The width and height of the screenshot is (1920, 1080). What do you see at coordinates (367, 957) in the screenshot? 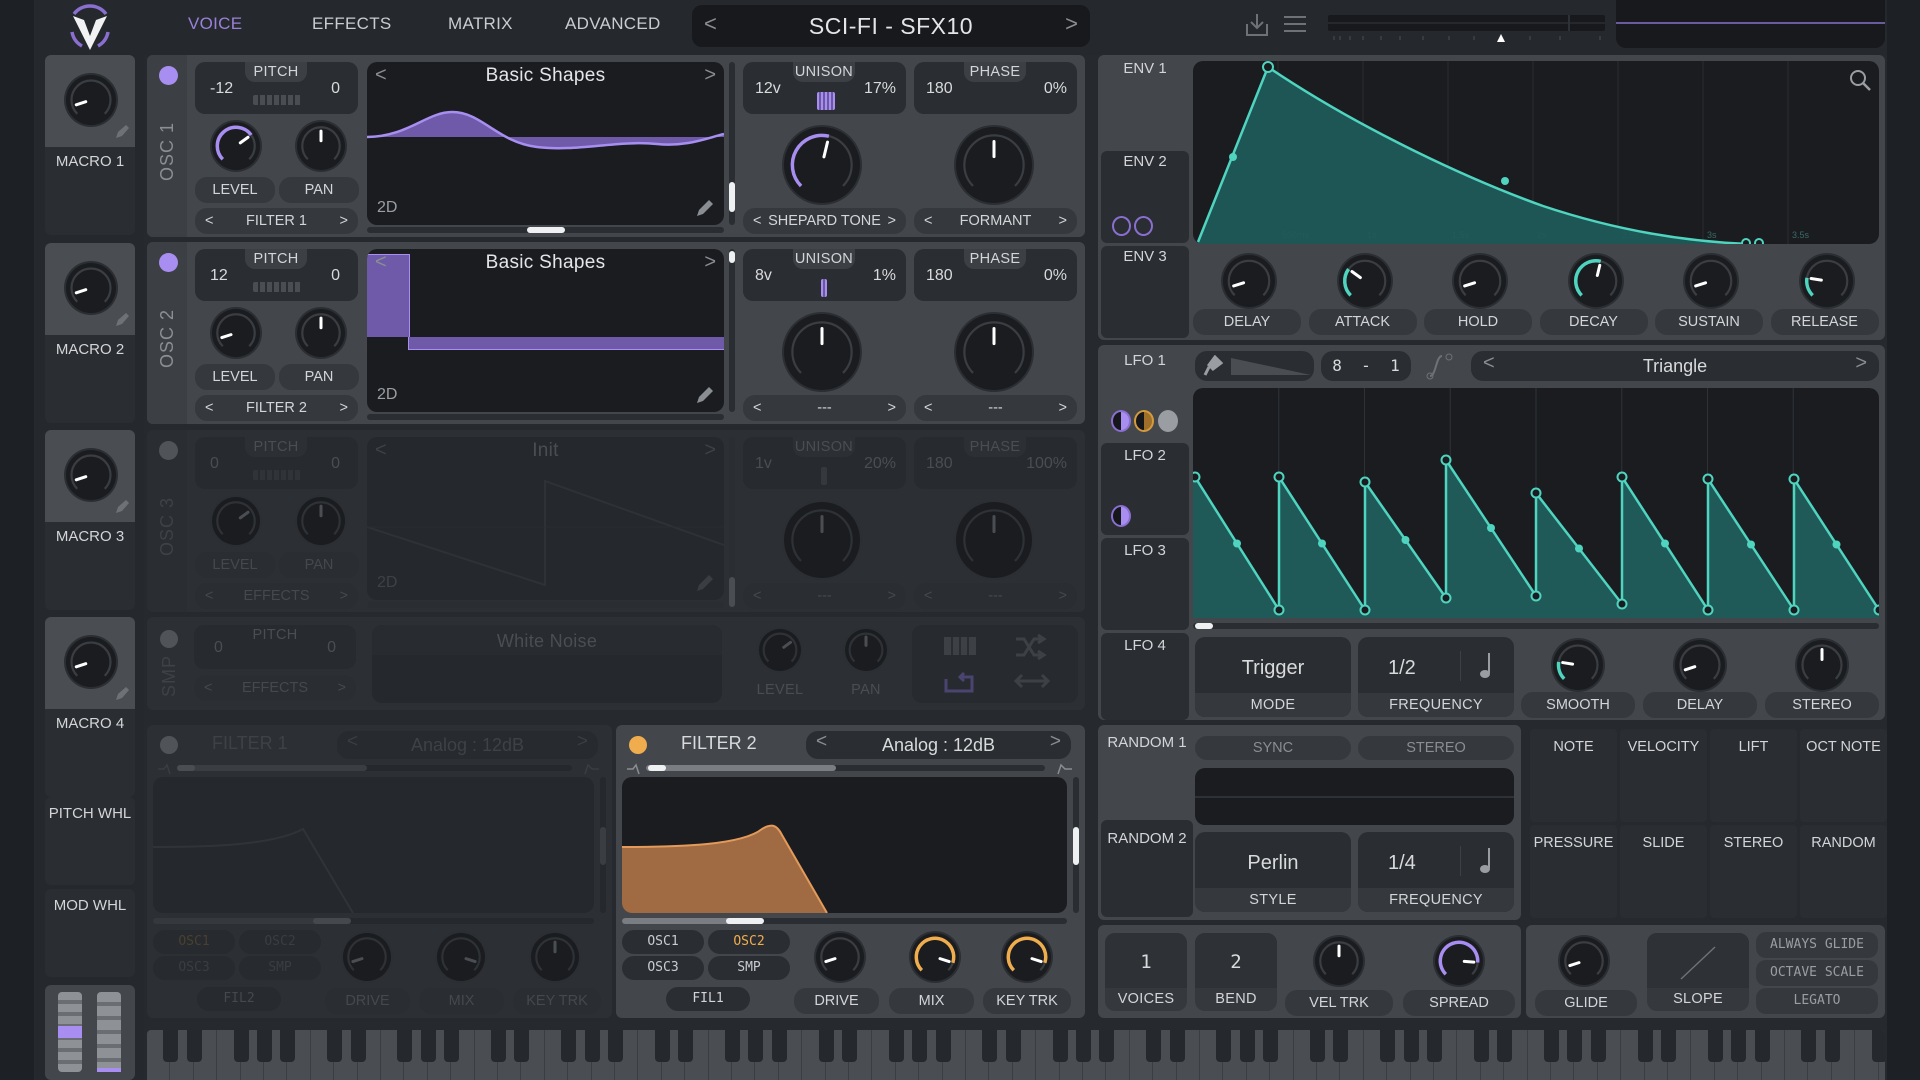
I see `filter-1-drive-knob` at bounding box center [367, 957].